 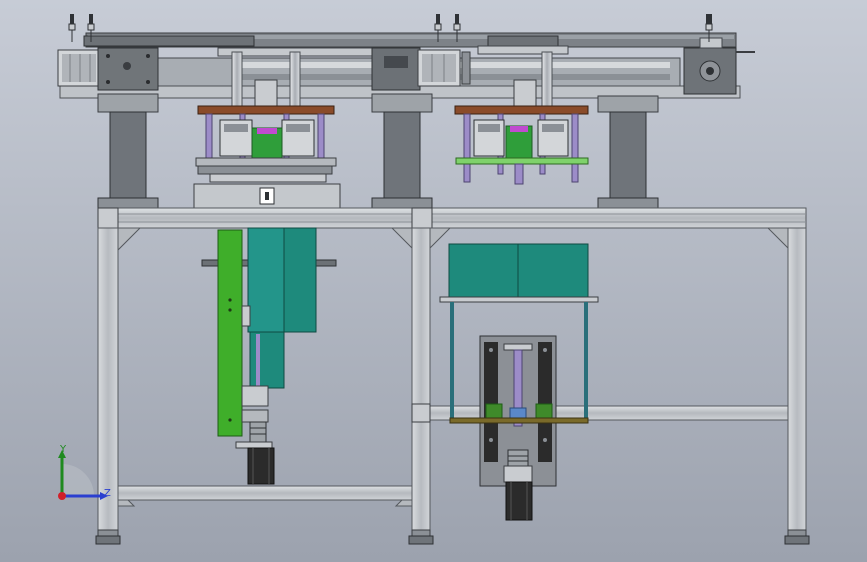 I want to click on triad-y-label: Y, so click(x=63, y=449).